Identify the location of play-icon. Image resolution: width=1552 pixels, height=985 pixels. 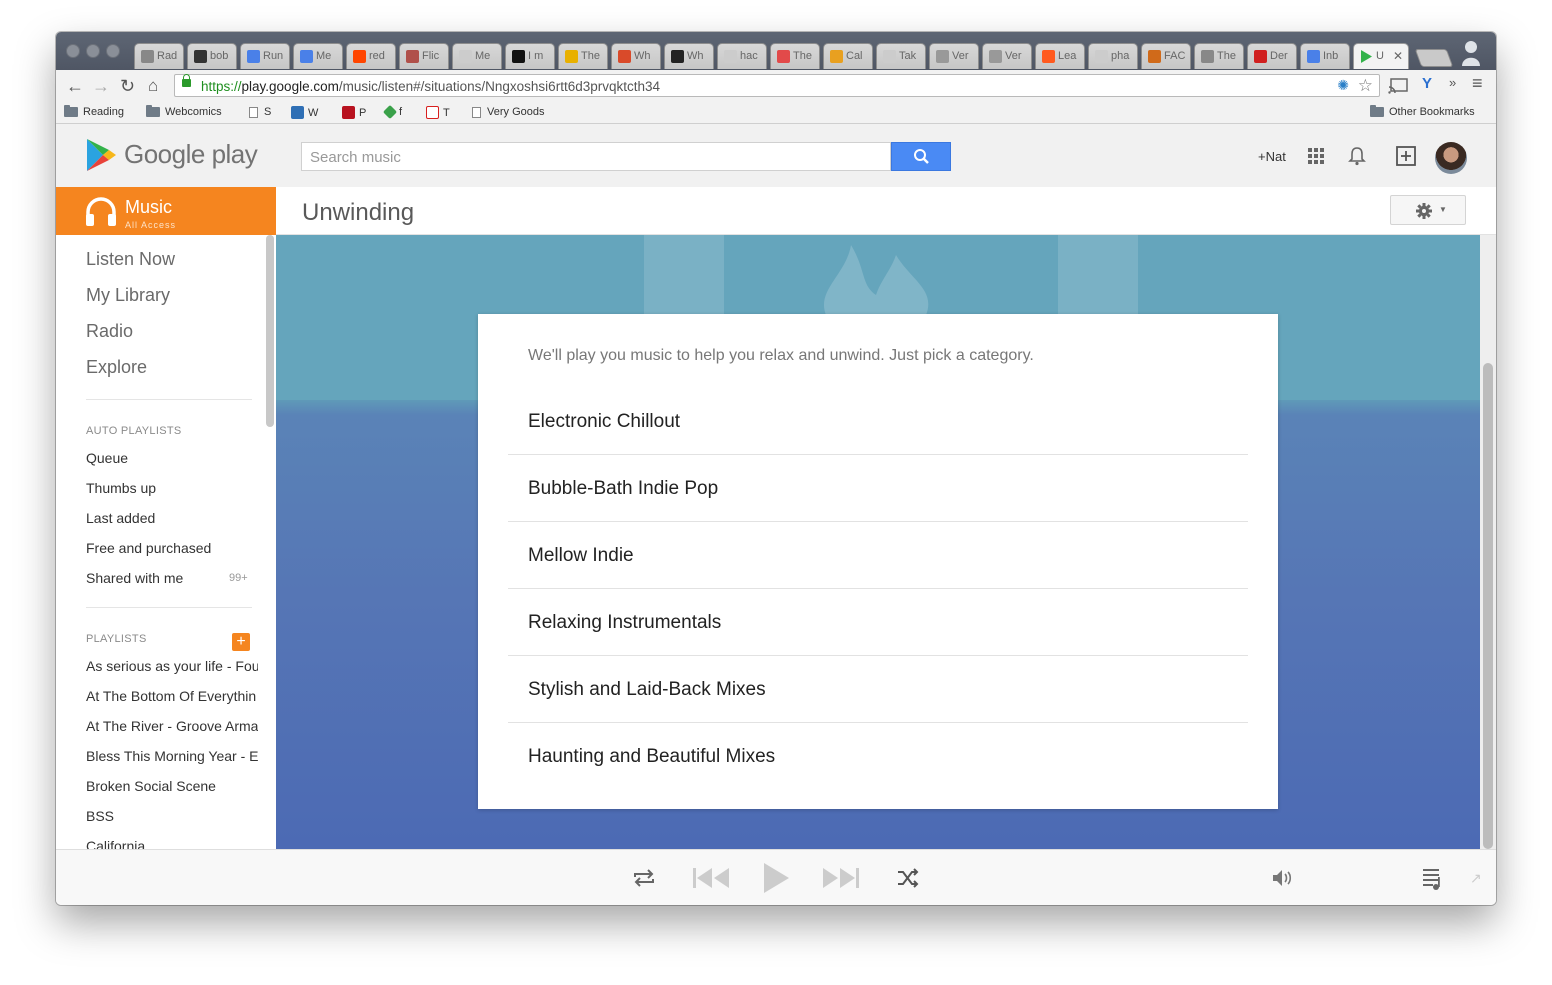
(776, 878).